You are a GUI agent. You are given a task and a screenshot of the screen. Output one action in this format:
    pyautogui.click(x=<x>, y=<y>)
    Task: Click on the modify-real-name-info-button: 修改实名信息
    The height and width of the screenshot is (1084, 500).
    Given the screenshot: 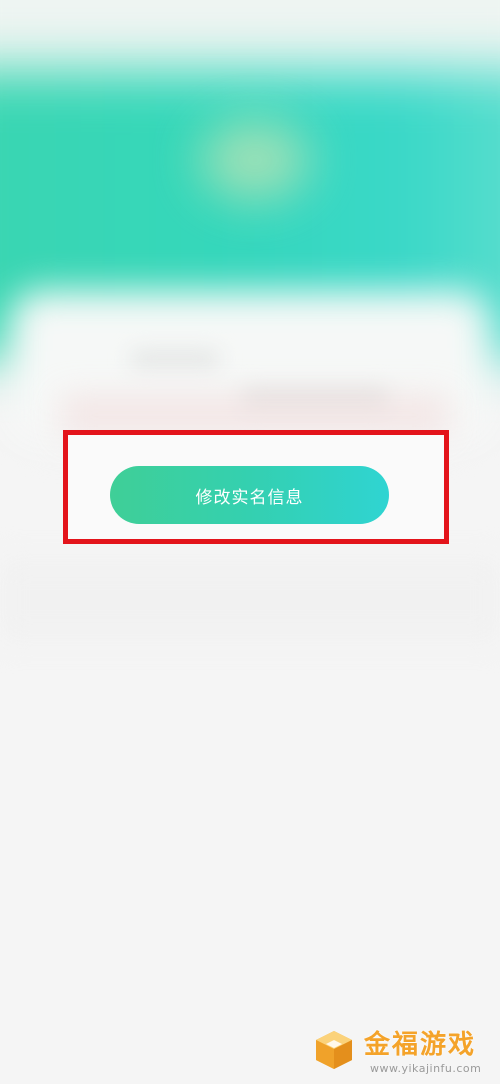 What is the action you would take?
    pyautogui.click(x=249, y=495)
    